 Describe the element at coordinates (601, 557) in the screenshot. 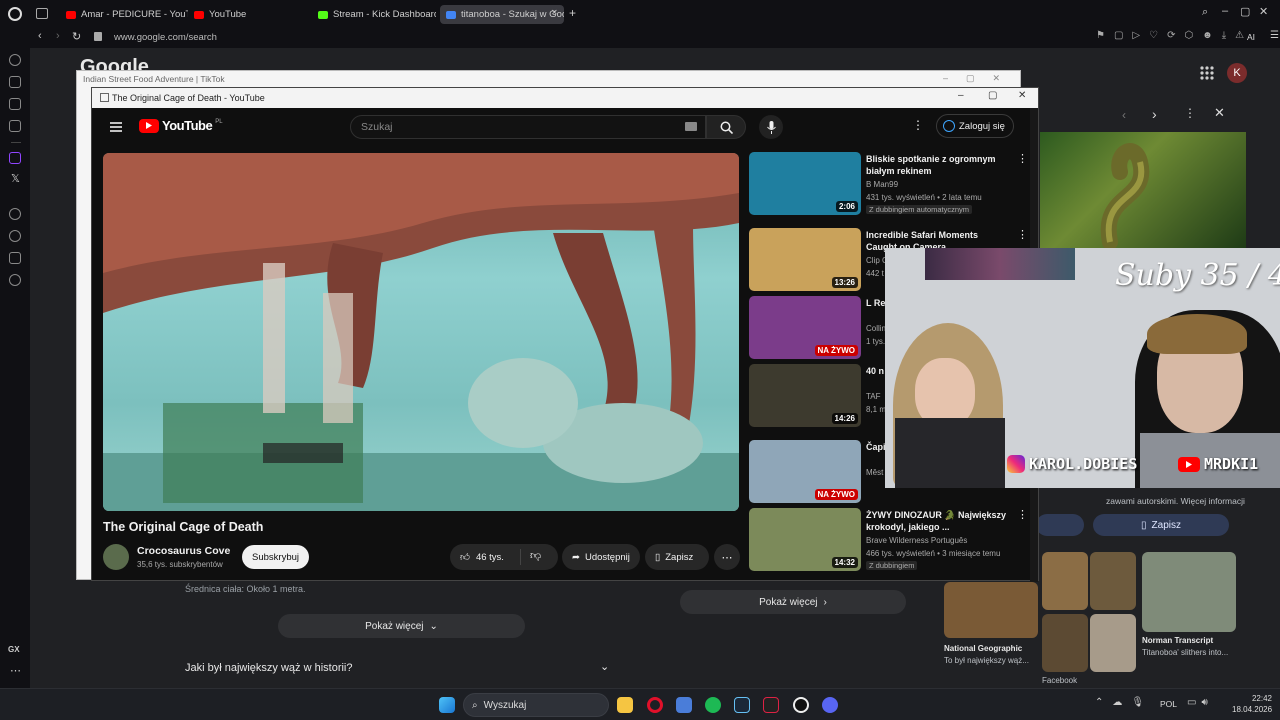

I see `share-button: ➦ Udostępnij` at that location.